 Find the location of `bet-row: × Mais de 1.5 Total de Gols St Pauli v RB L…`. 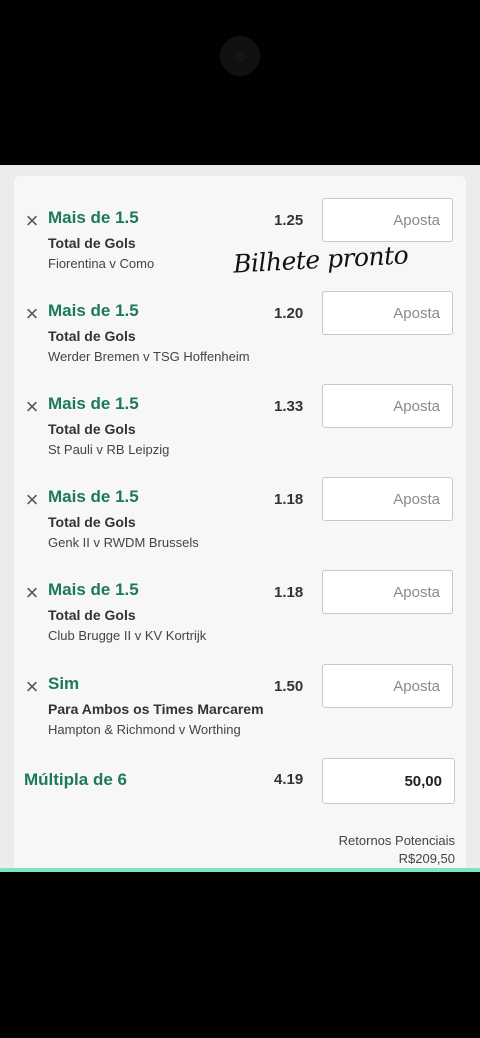

bet-row: × Mais de 1.5 Total de Gols St Pauli v RB L… is located at coordinates (240, 430).